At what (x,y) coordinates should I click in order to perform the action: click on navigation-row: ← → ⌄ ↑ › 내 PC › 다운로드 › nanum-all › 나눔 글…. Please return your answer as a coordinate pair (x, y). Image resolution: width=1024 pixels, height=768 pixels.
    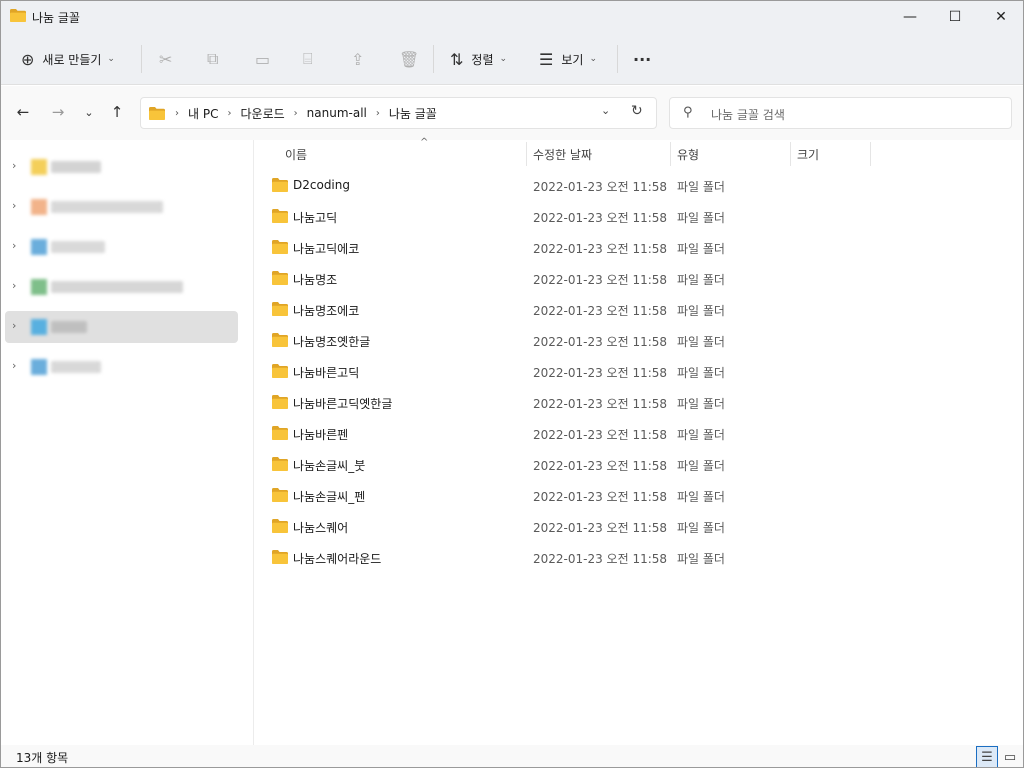
    Looking at the image, I should click on (512, 113).